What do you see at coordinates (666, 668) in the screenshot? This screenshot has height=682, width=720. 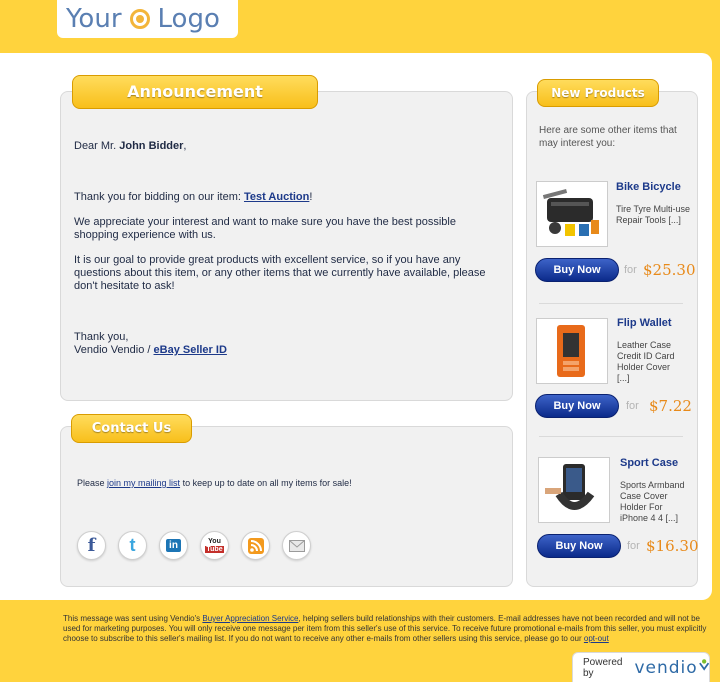 I see `vendio-logo: vendio` at bounding box center [666, 668].